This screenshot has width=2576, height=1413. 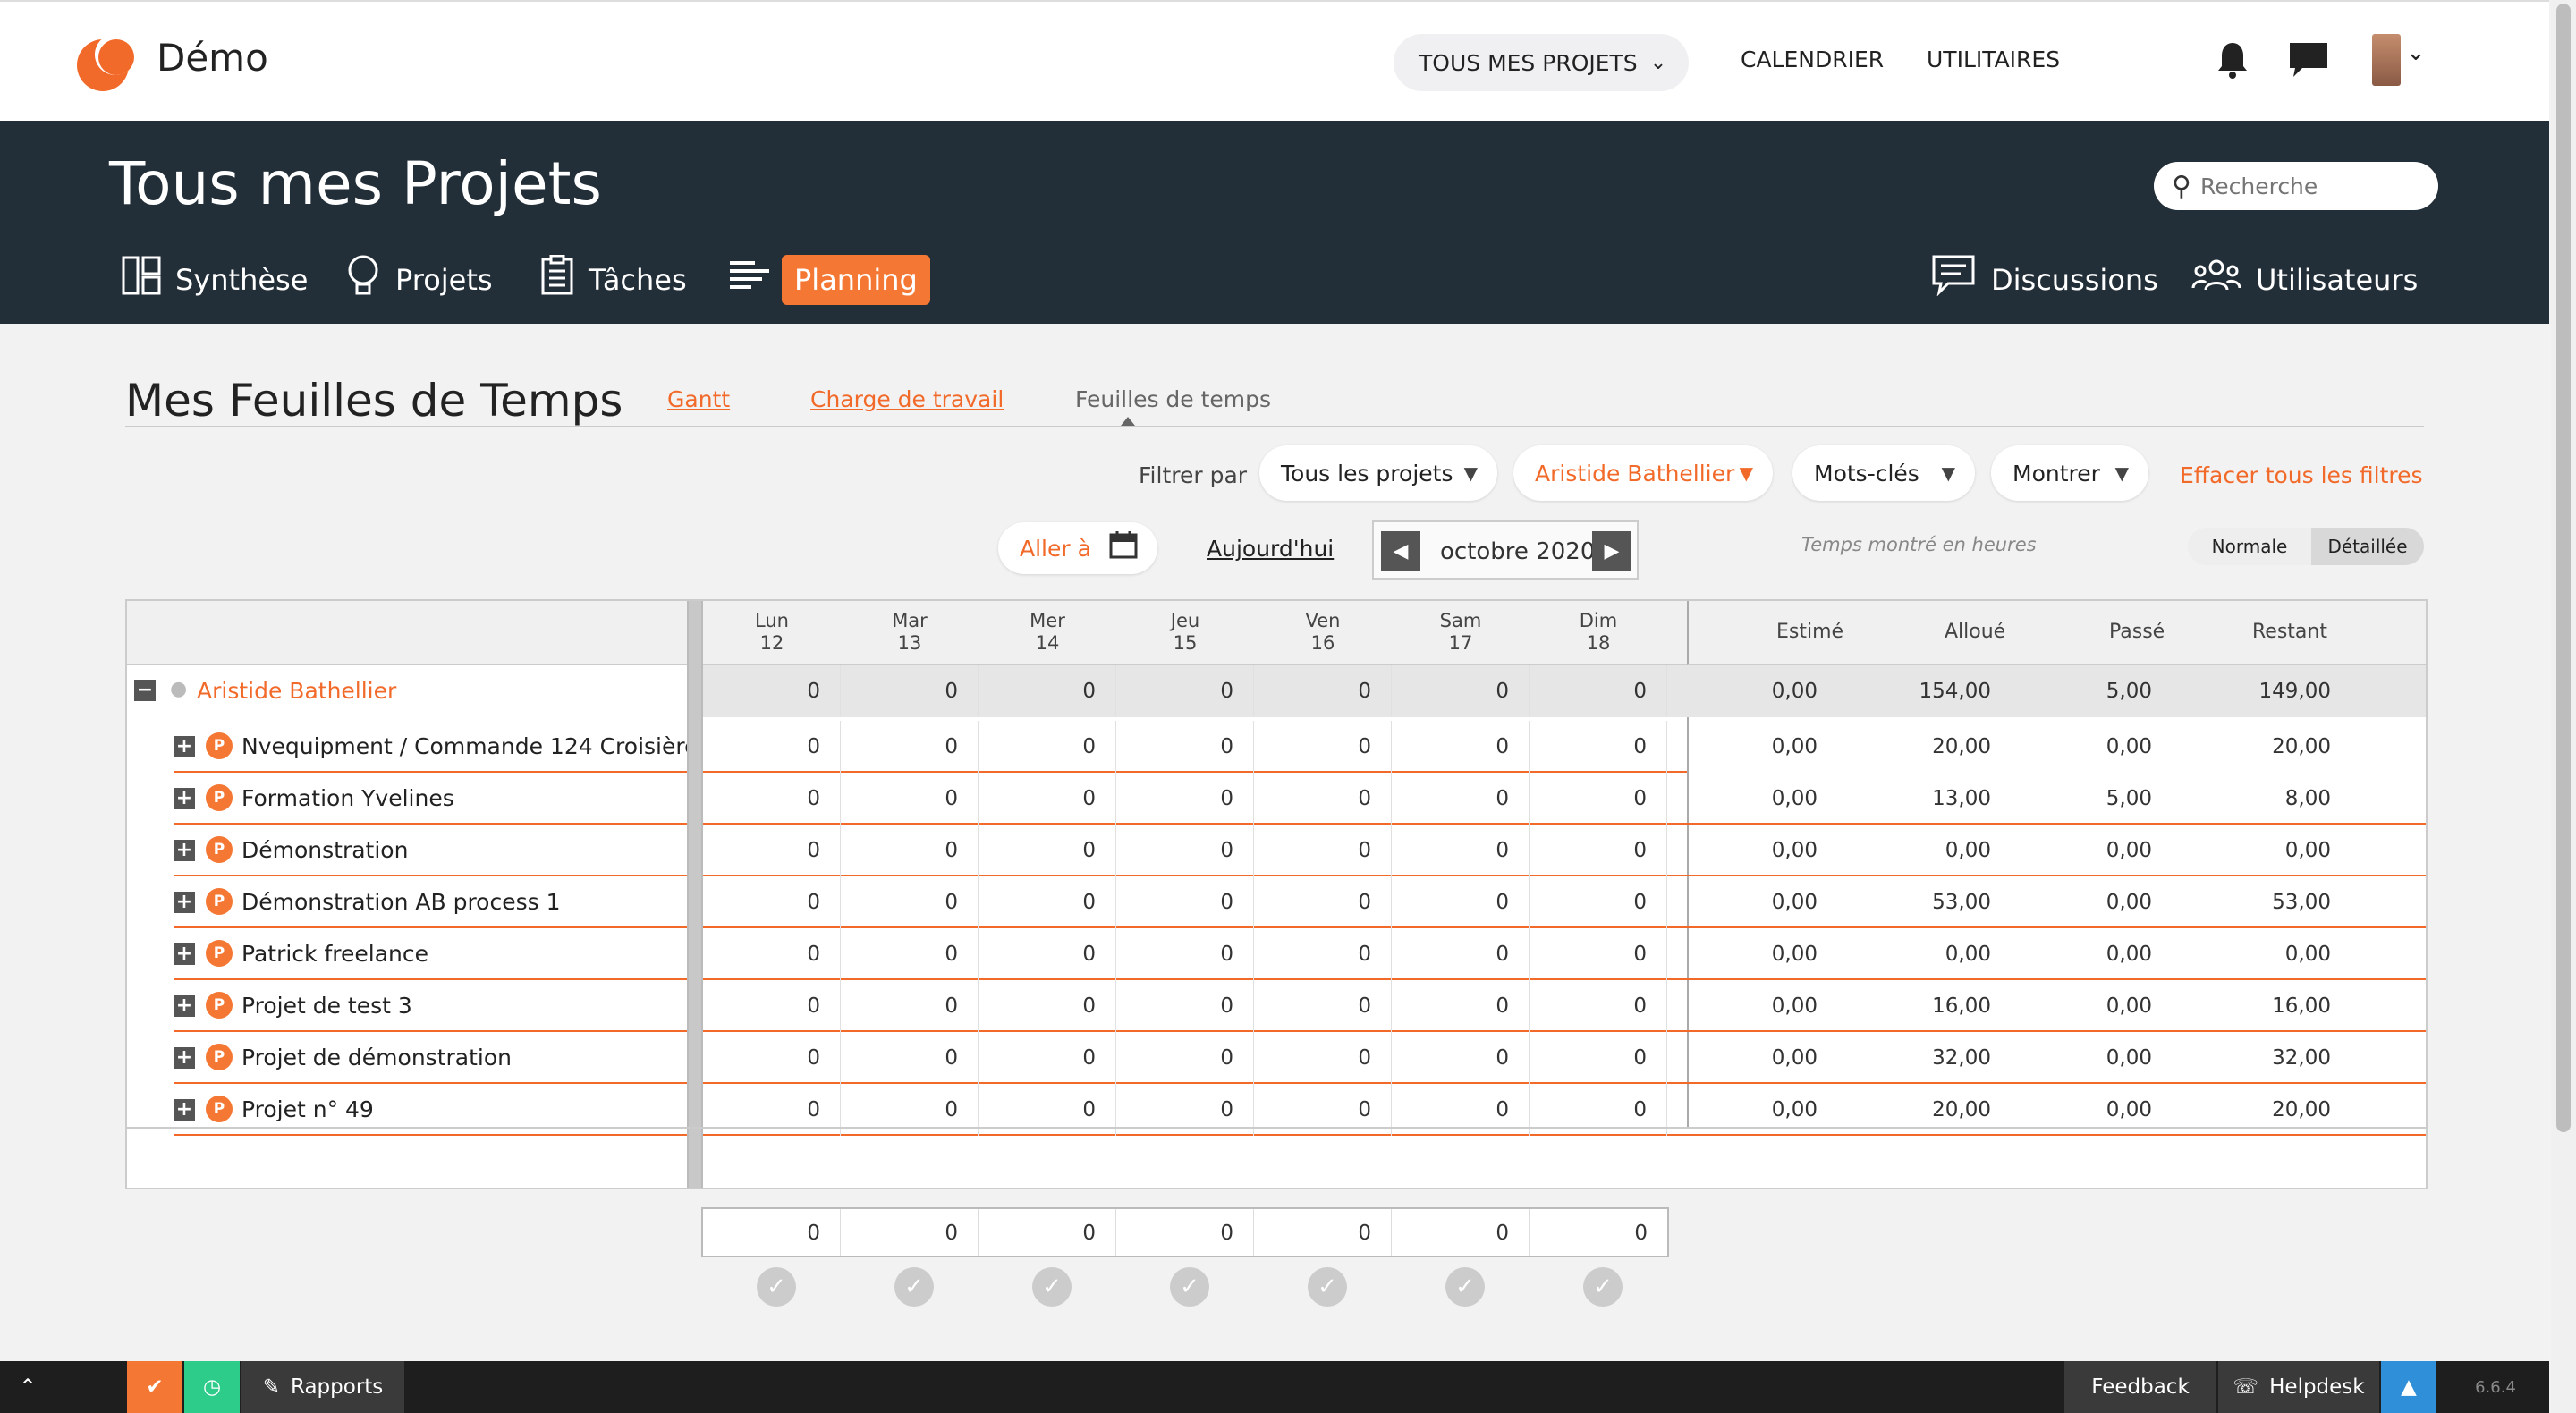 What do you see at coordinates (856, 280) in the screenshot?
I see `tab-planning: Planning` at bounding box center [856, 280].